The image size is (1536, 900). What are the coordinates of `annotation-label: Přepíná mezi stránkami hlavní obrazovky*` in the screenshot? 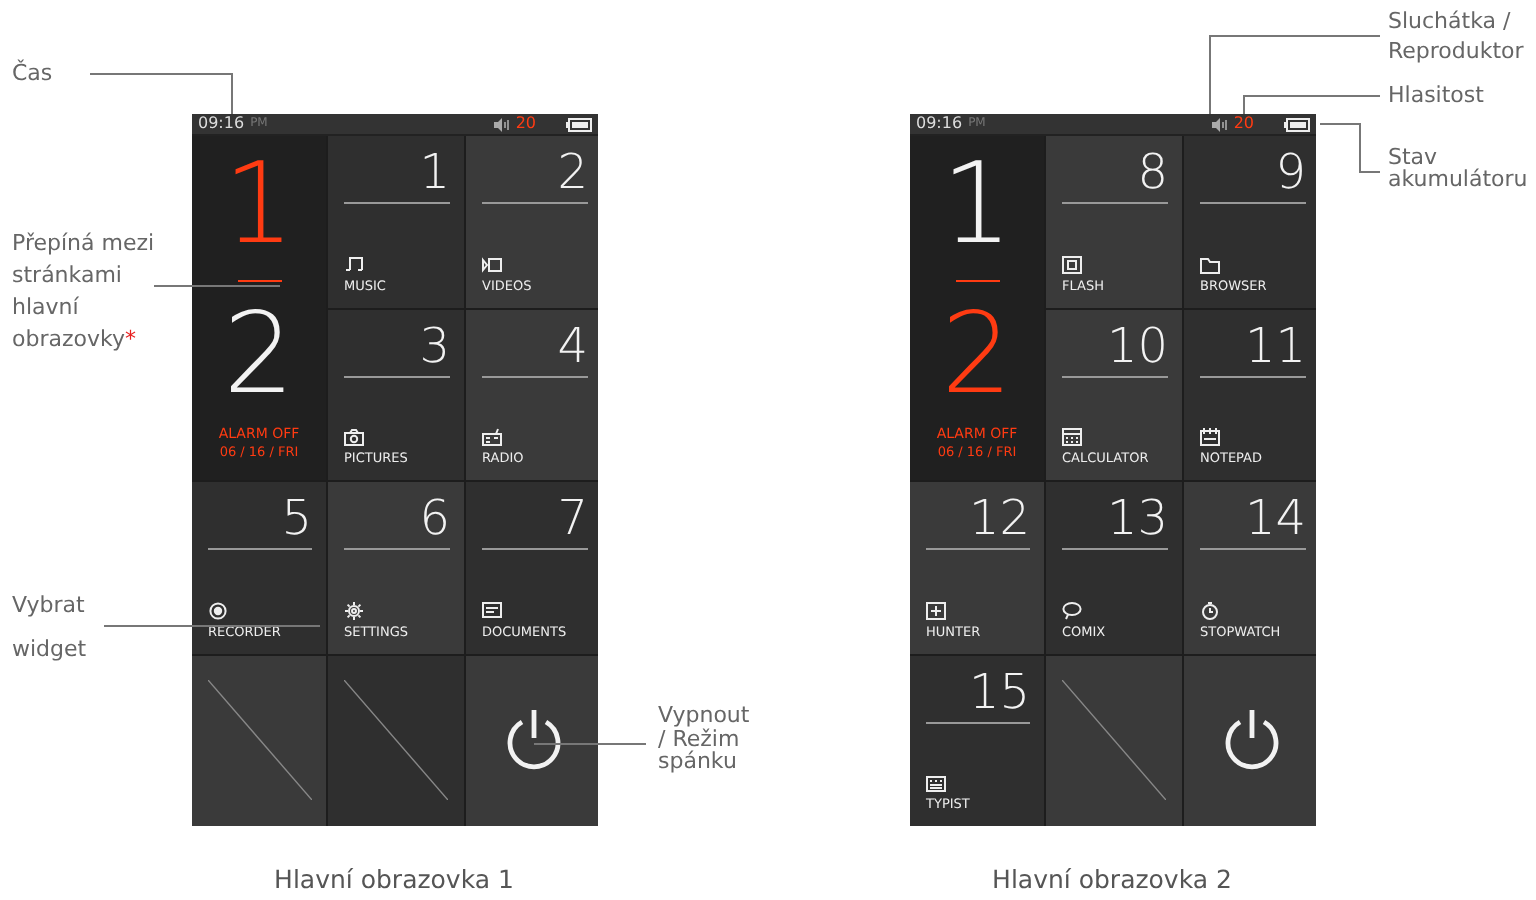 It's located at (84, 292).